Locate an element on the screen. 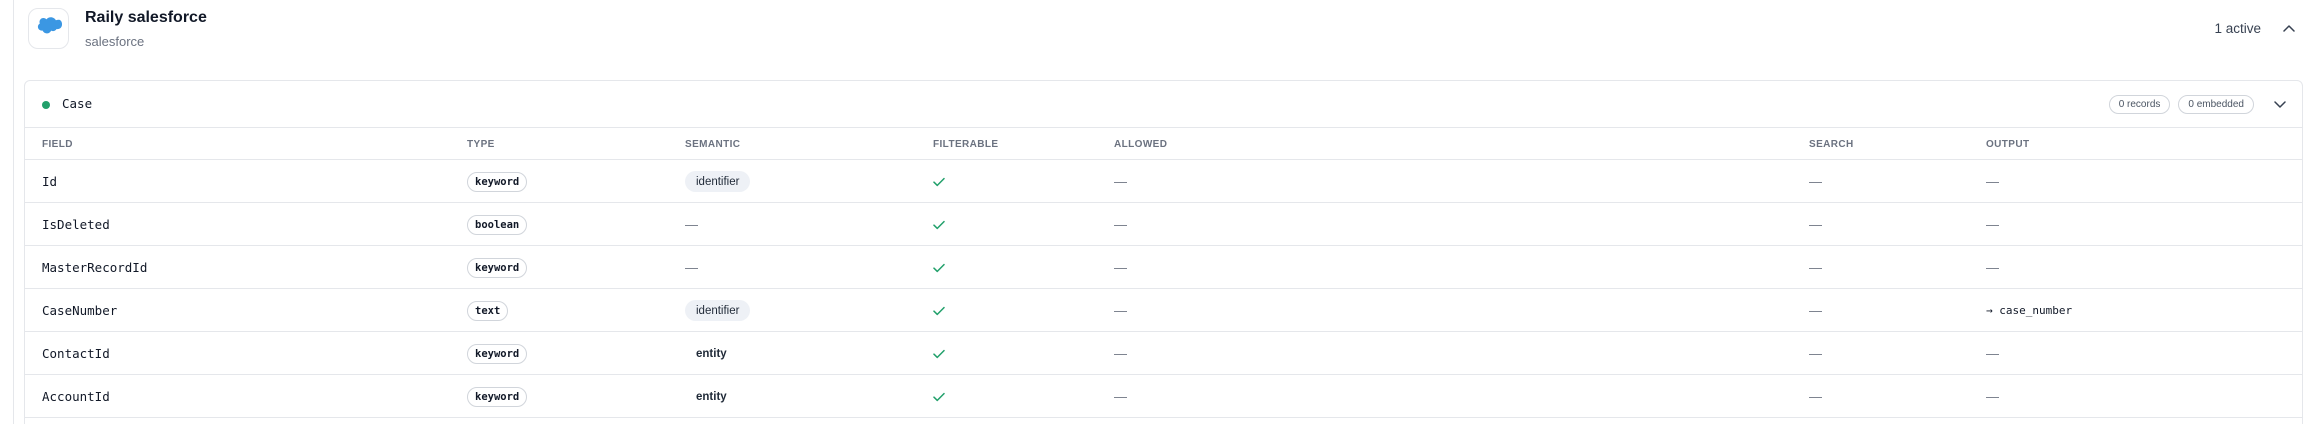  field-name: CaseNumber is located at coordinates (80, 310).